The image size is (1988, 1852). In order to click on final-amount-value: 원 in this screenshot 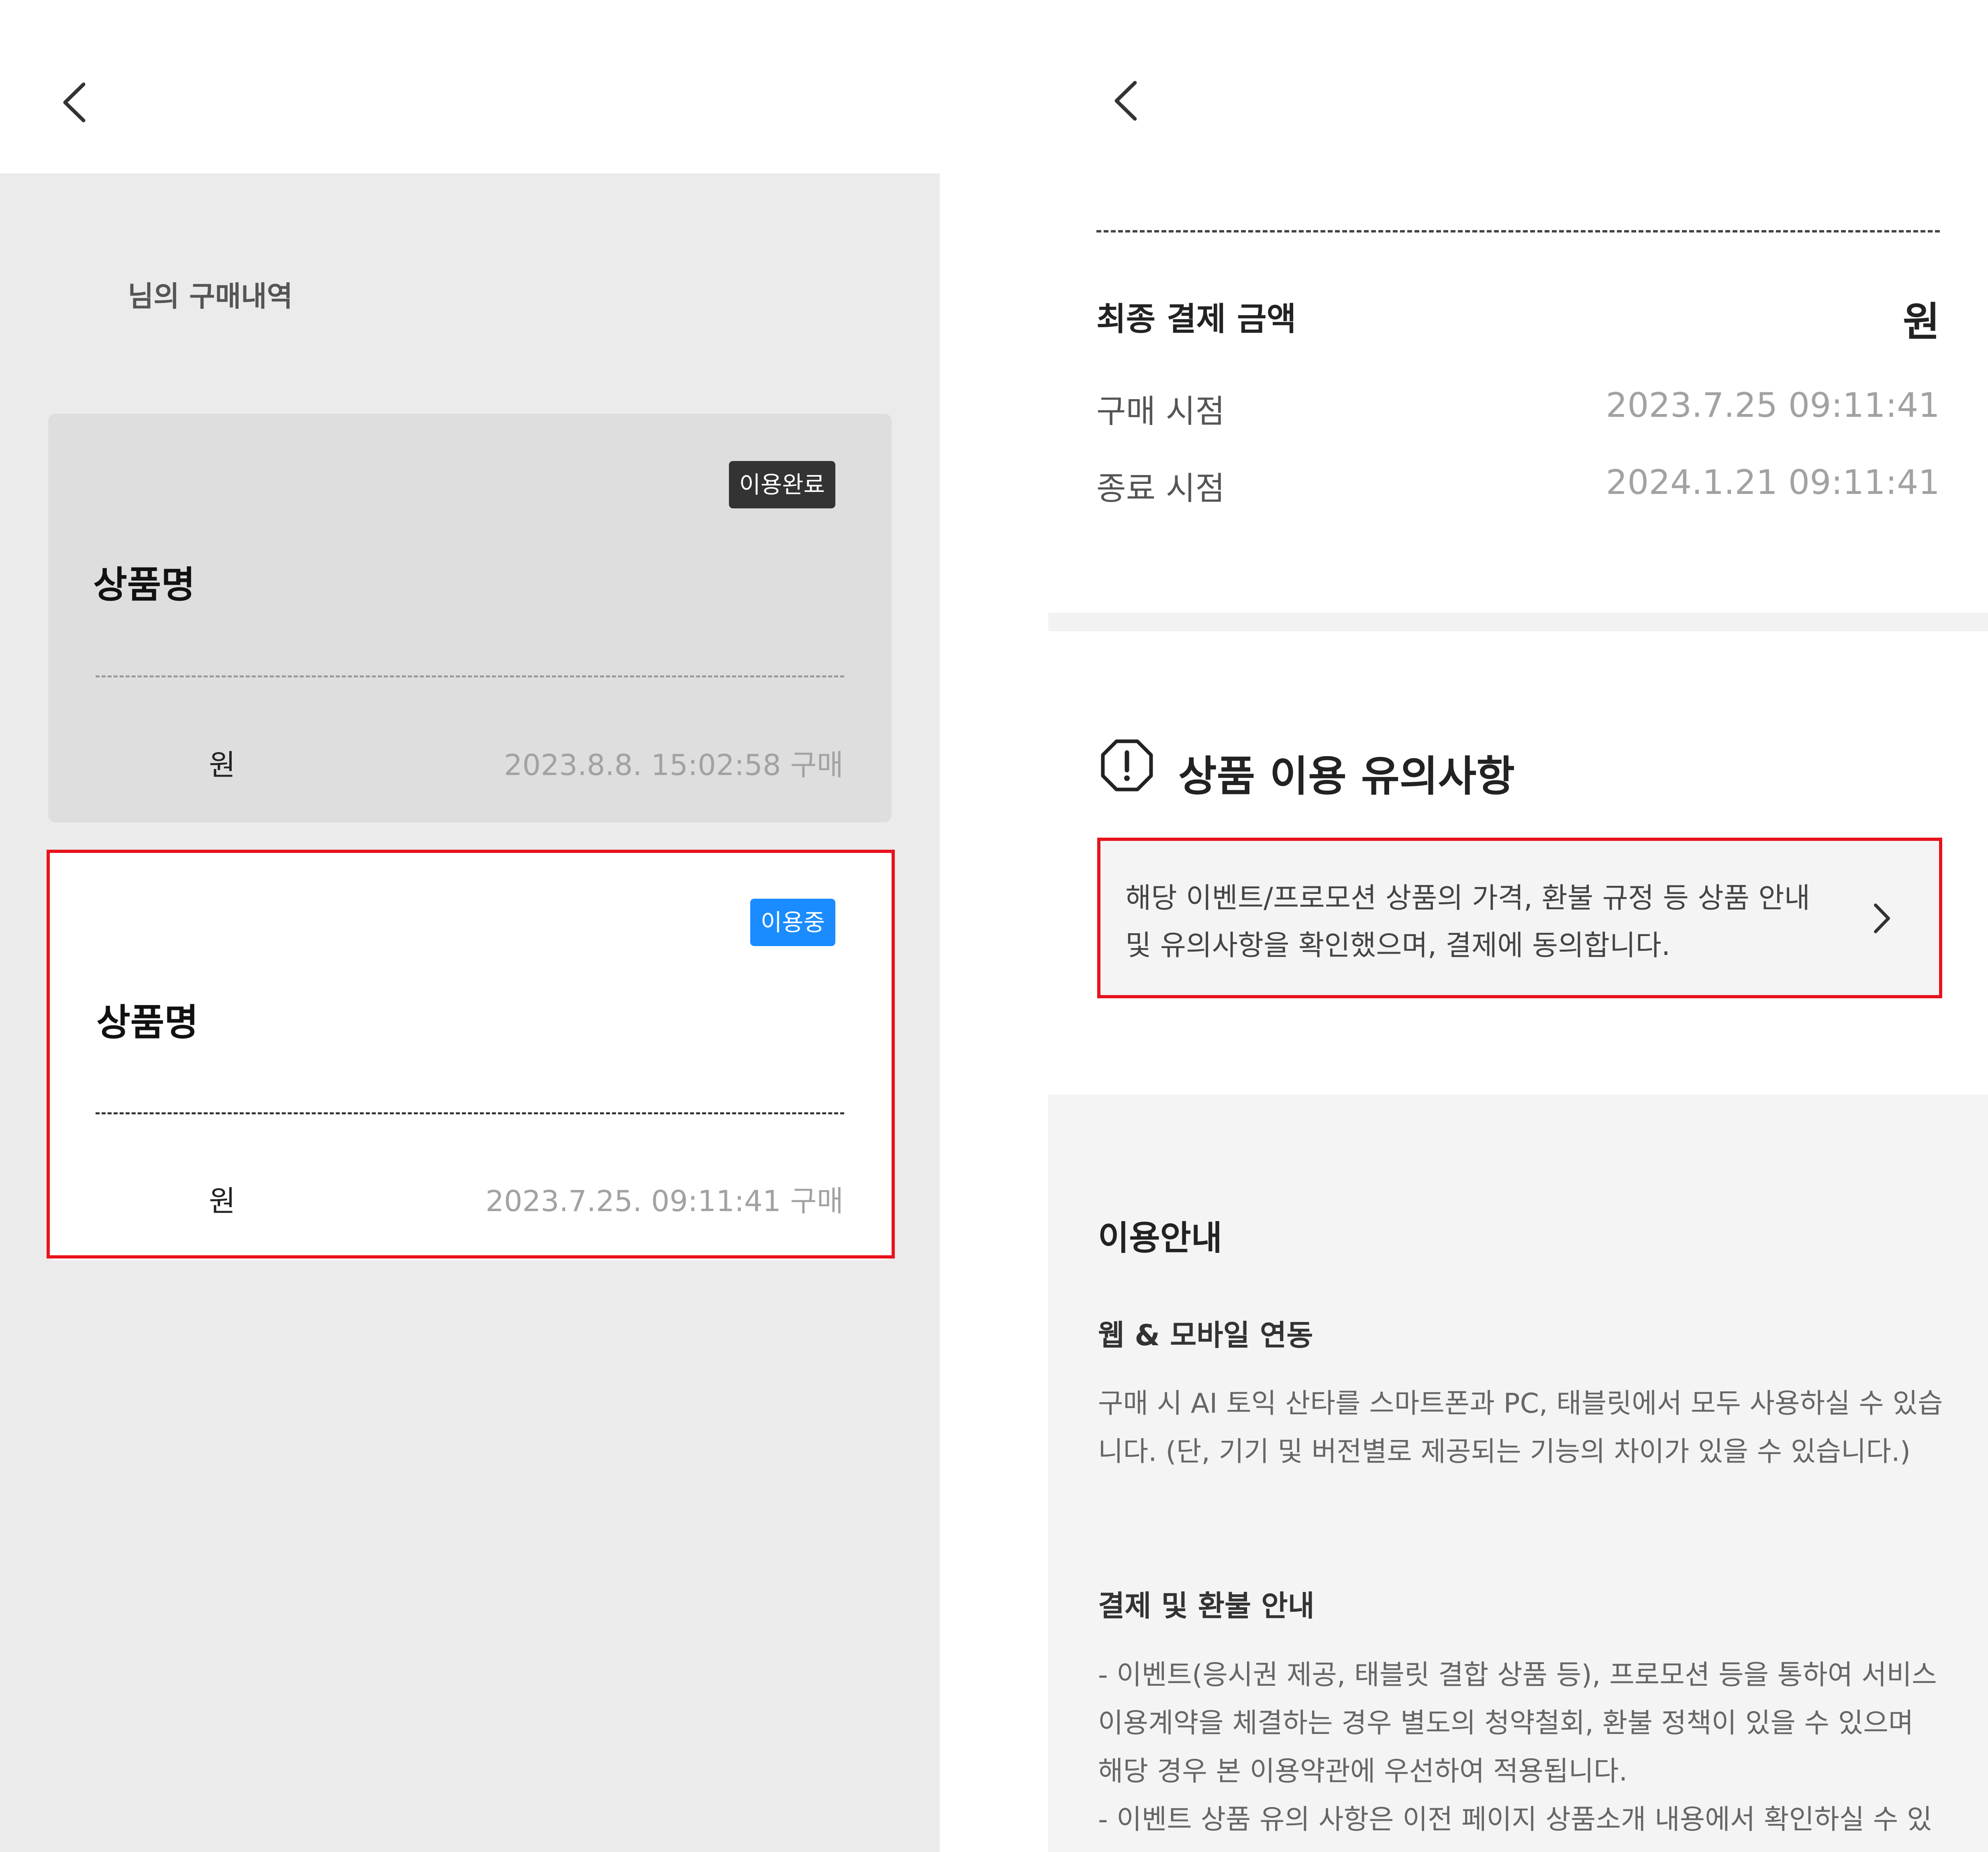, I will do `click(1921, 322)`.